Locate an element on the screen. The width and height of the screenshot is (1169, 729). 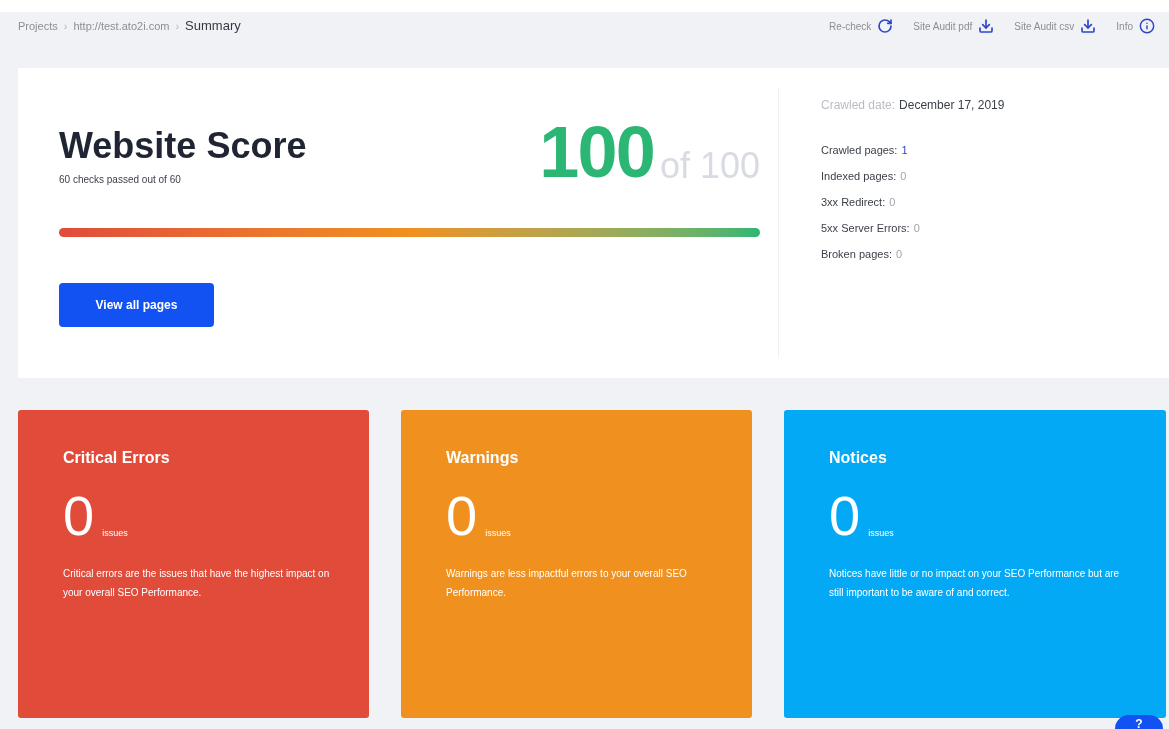
toolbar-action: Re-check is located at coordinates (861, 26).